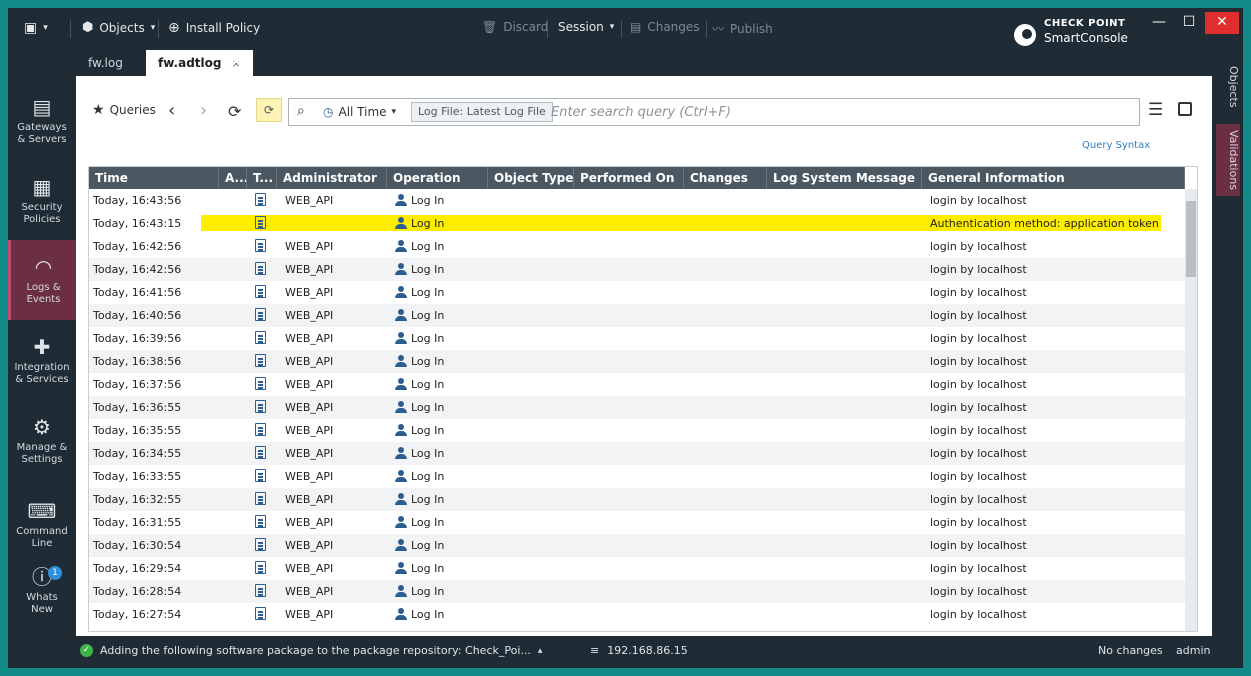  What do you see at coordinates (223, 28) in the screenshot?
I see `install-policy-label: Install Policy` at bounding box center [223, 28].